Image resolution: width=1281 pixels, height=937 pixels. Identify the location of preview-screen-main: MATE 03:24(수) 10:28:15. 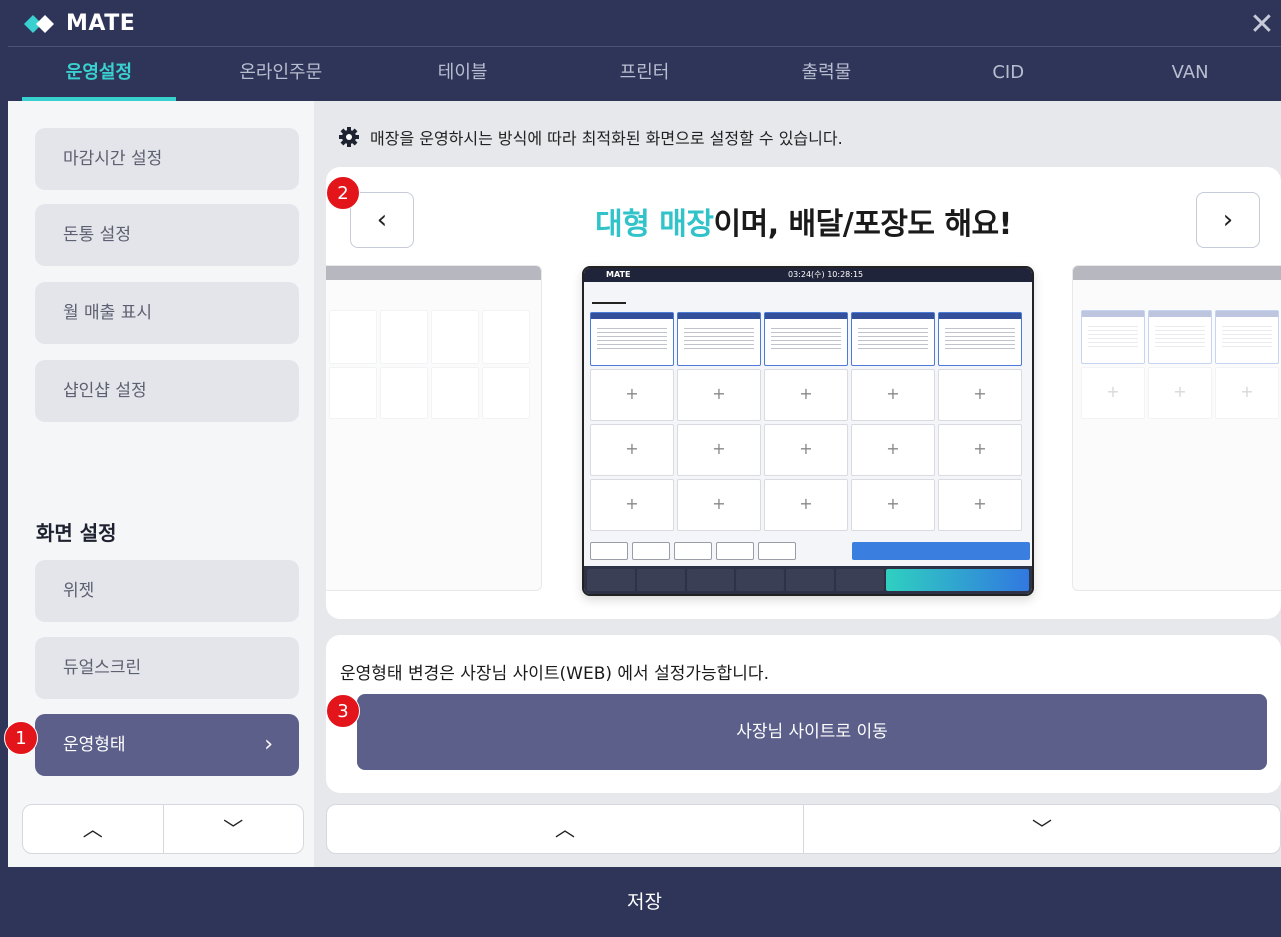
(808, 431).